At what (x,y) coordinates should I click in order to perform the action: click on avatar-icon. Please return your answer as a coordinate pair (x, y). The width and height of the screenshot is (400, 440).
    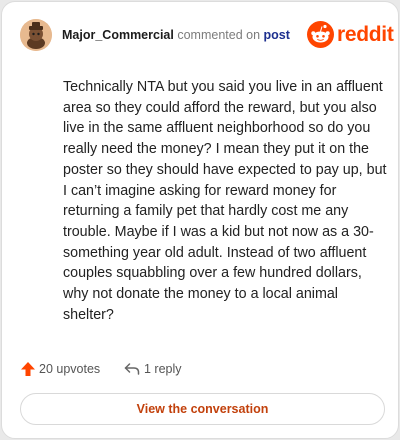
    Looking at the image, I should click on (36, 35).